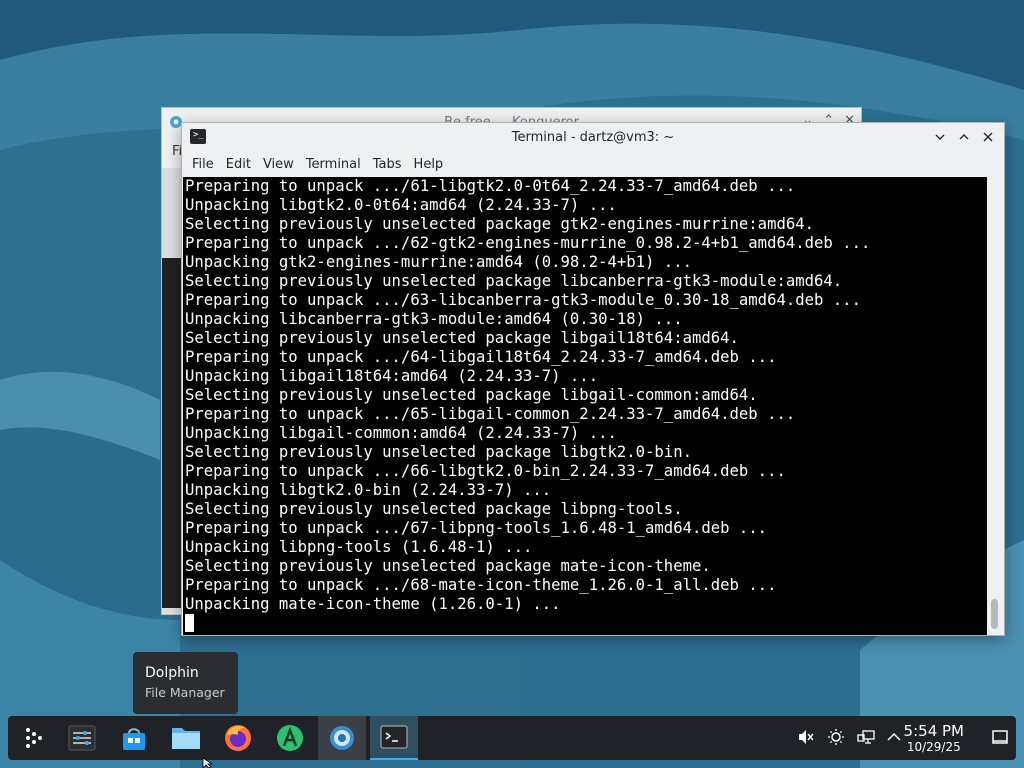 The width and height of the screenshot is (1024, 768). I want to click on maximize-icon, so click(964, 137).